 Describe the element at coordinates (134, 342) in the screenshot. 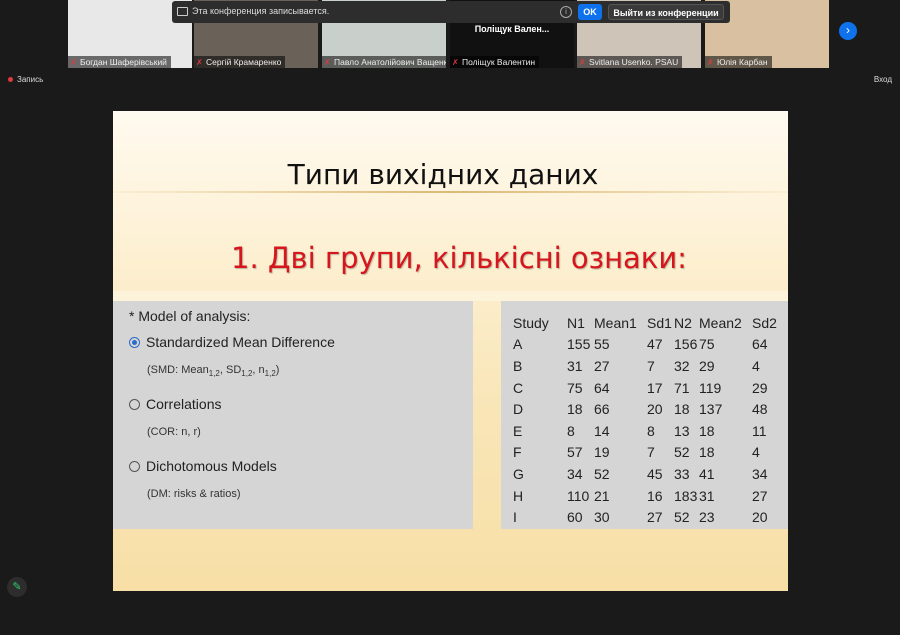

I see `radio-selected-icon` at that location.